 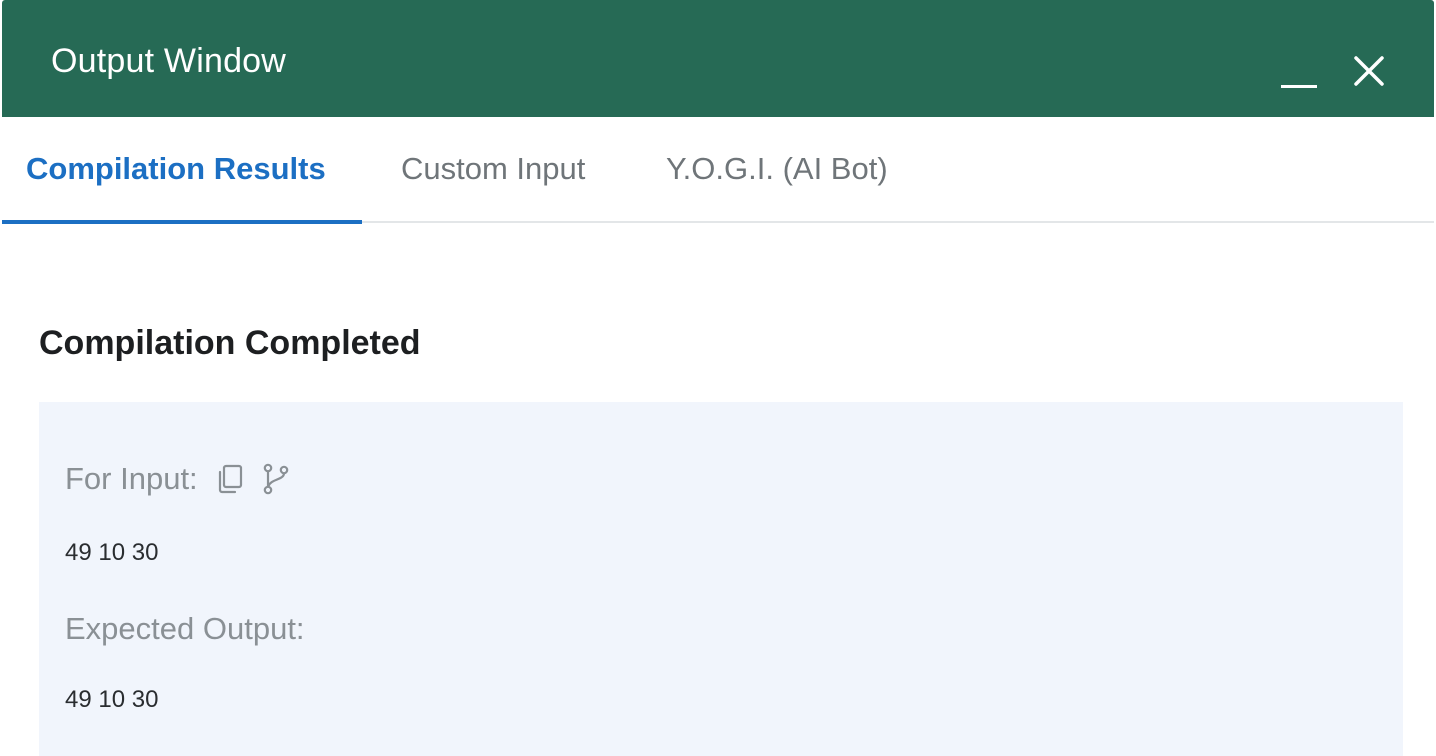 What do you see at coordinates (1299, 86) in the screenshot?
I see `minimize-icon` at bounding box center [1299, 86].